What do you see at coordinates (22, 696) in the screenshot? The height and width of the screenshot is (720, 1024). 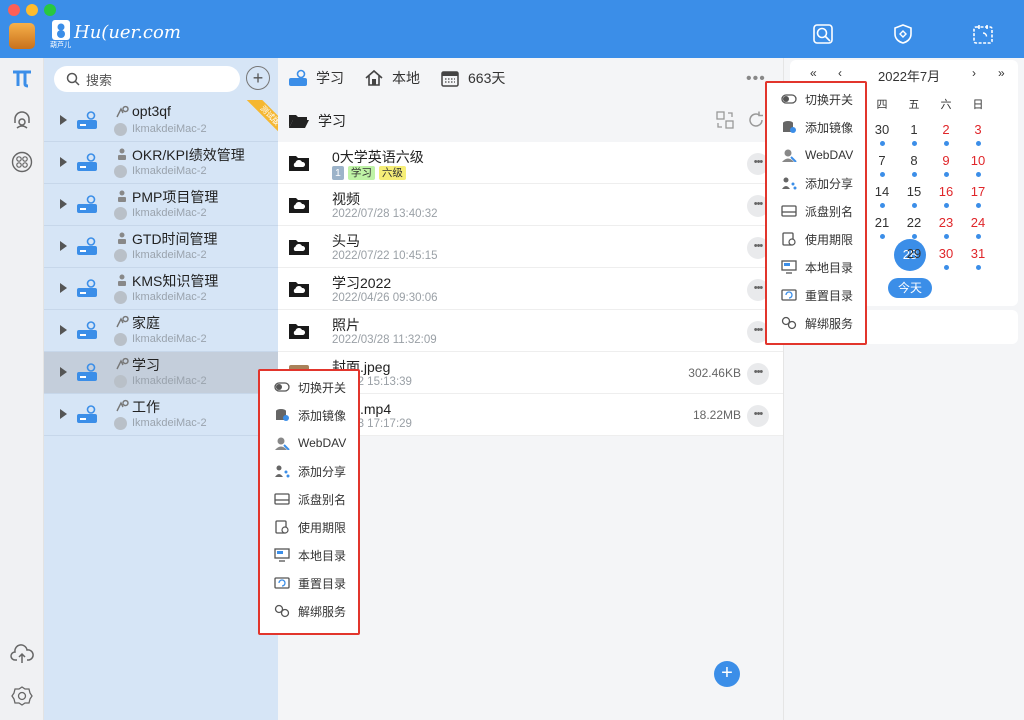 I see `settings-button` at bounding box center [22, 696].